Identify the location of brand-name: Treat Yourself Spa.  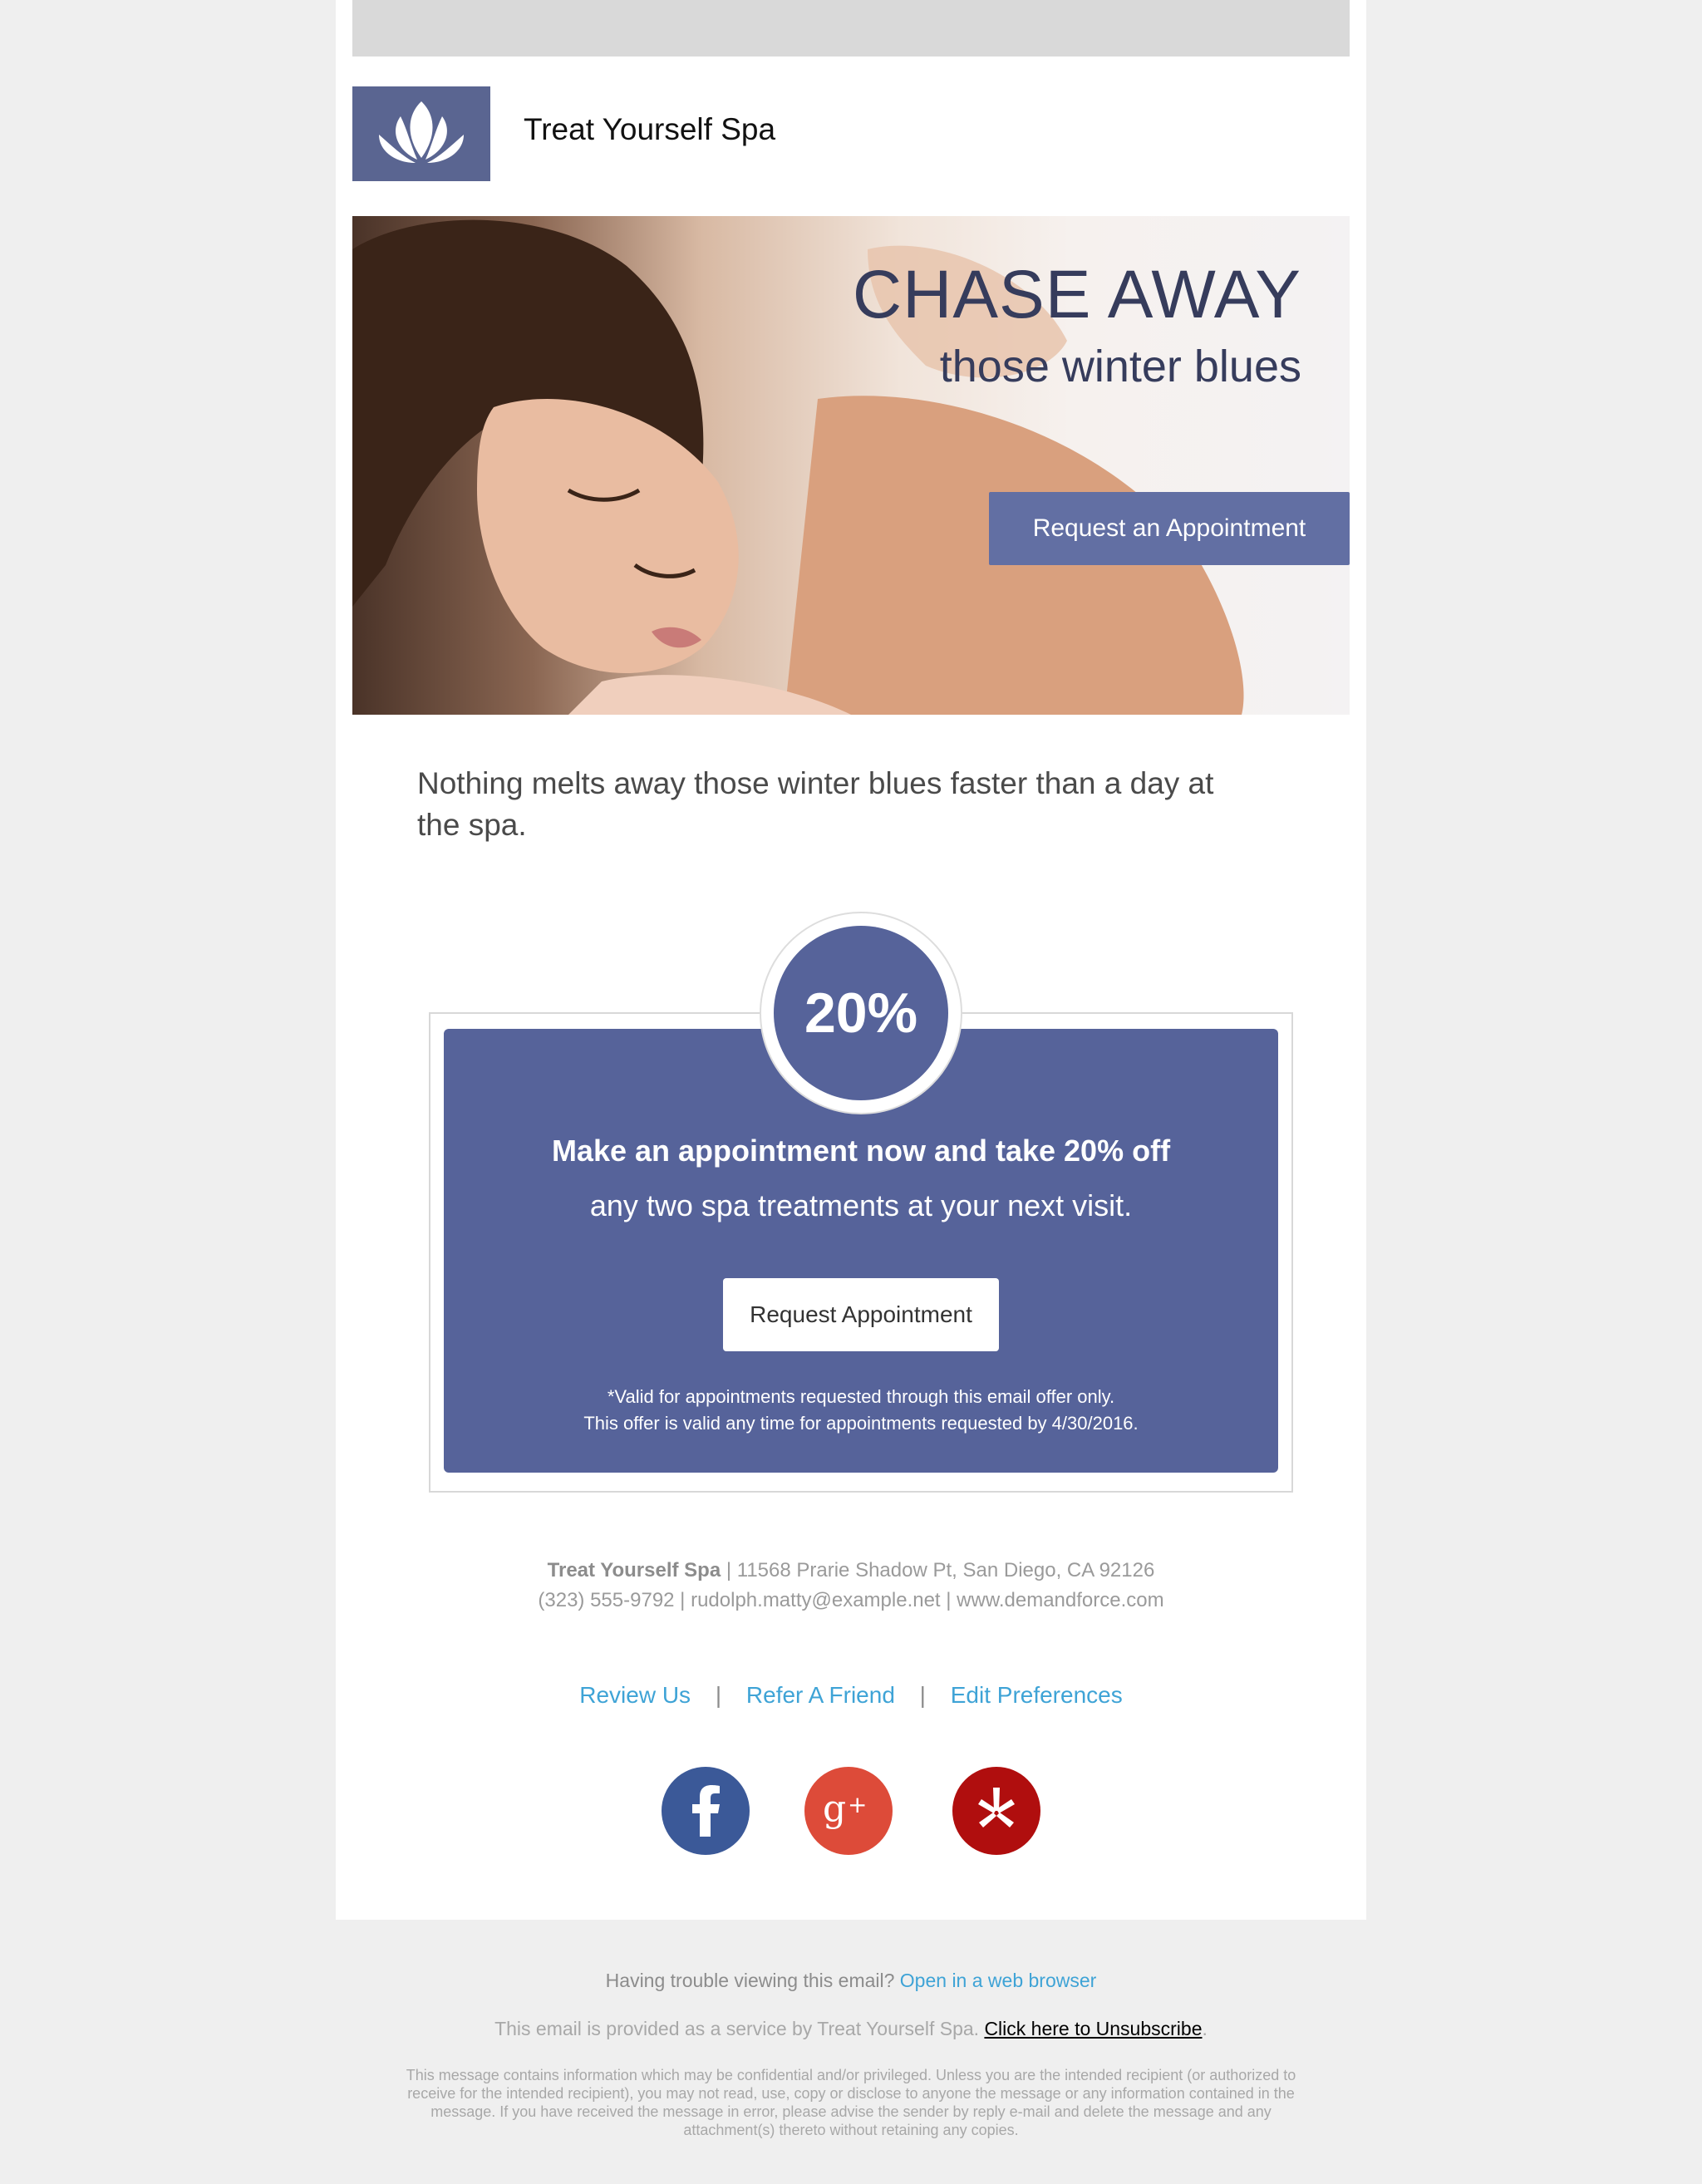
(650, 129).